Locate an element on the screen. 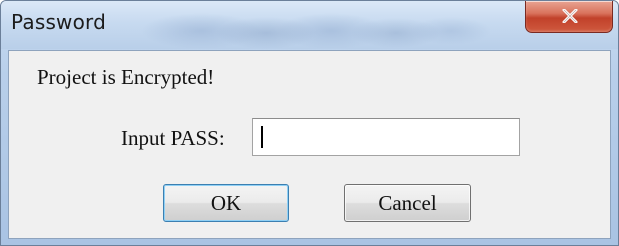 Image resolution: width=619 pixels, height=246 pixels. password-input is located at coordinates (386, 137).